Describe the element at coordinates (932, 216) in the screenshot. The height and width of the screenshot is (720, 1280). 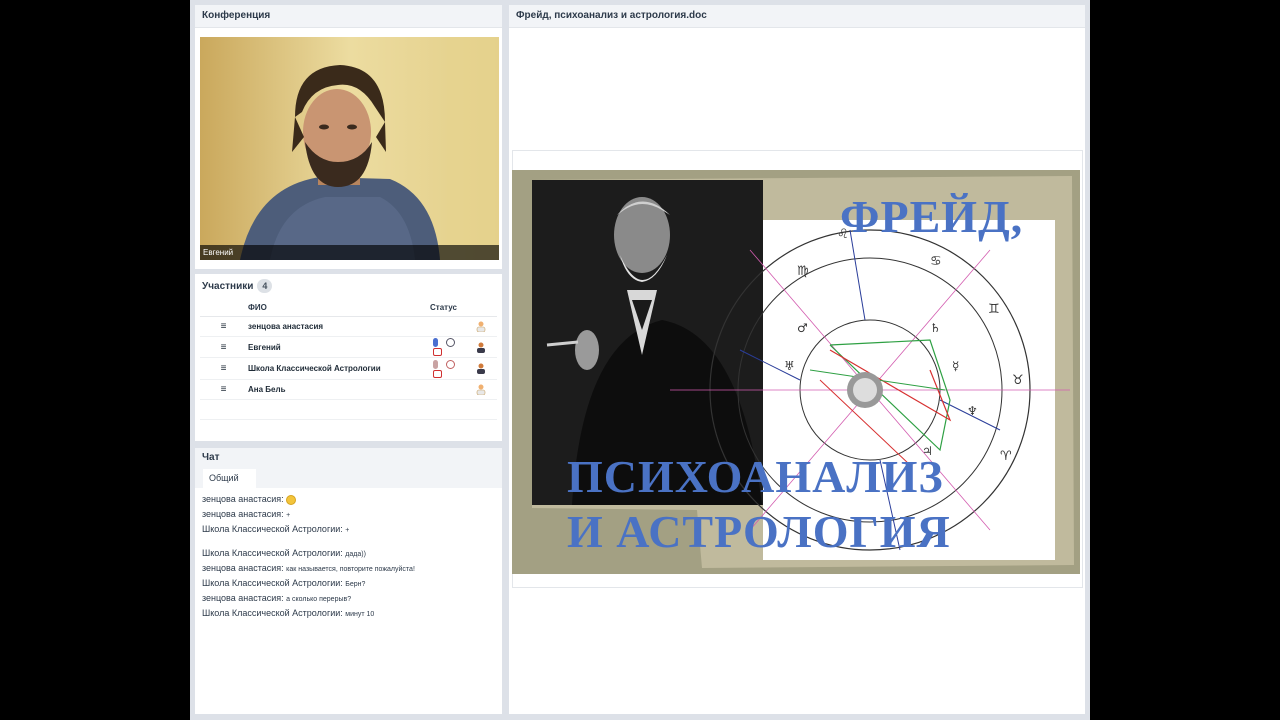
I see `slide-title-freud: ФРЕЙД,` at that location.